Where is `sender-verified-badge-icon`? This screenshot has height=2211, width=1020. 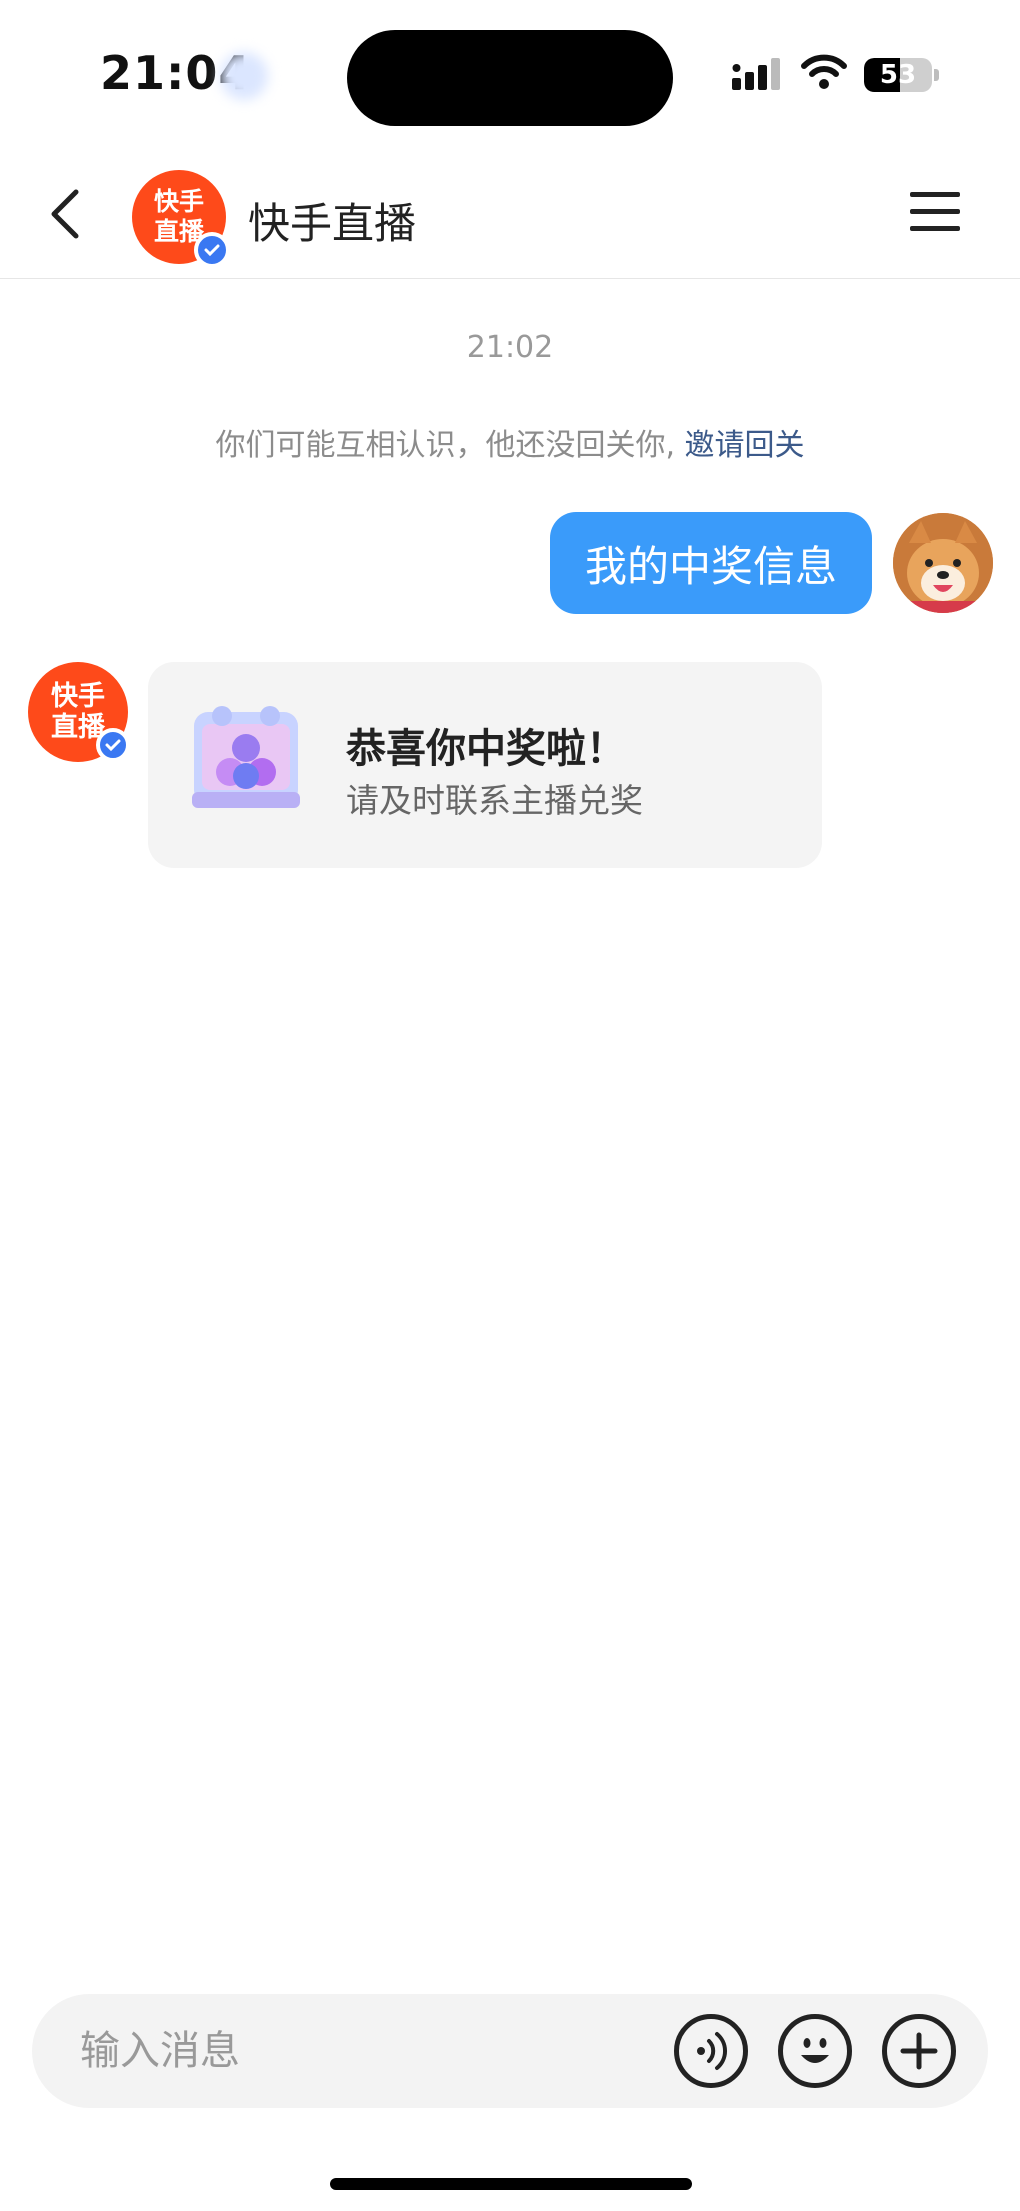 sender-verified-badge-icon is located at coordinates (113, 745).